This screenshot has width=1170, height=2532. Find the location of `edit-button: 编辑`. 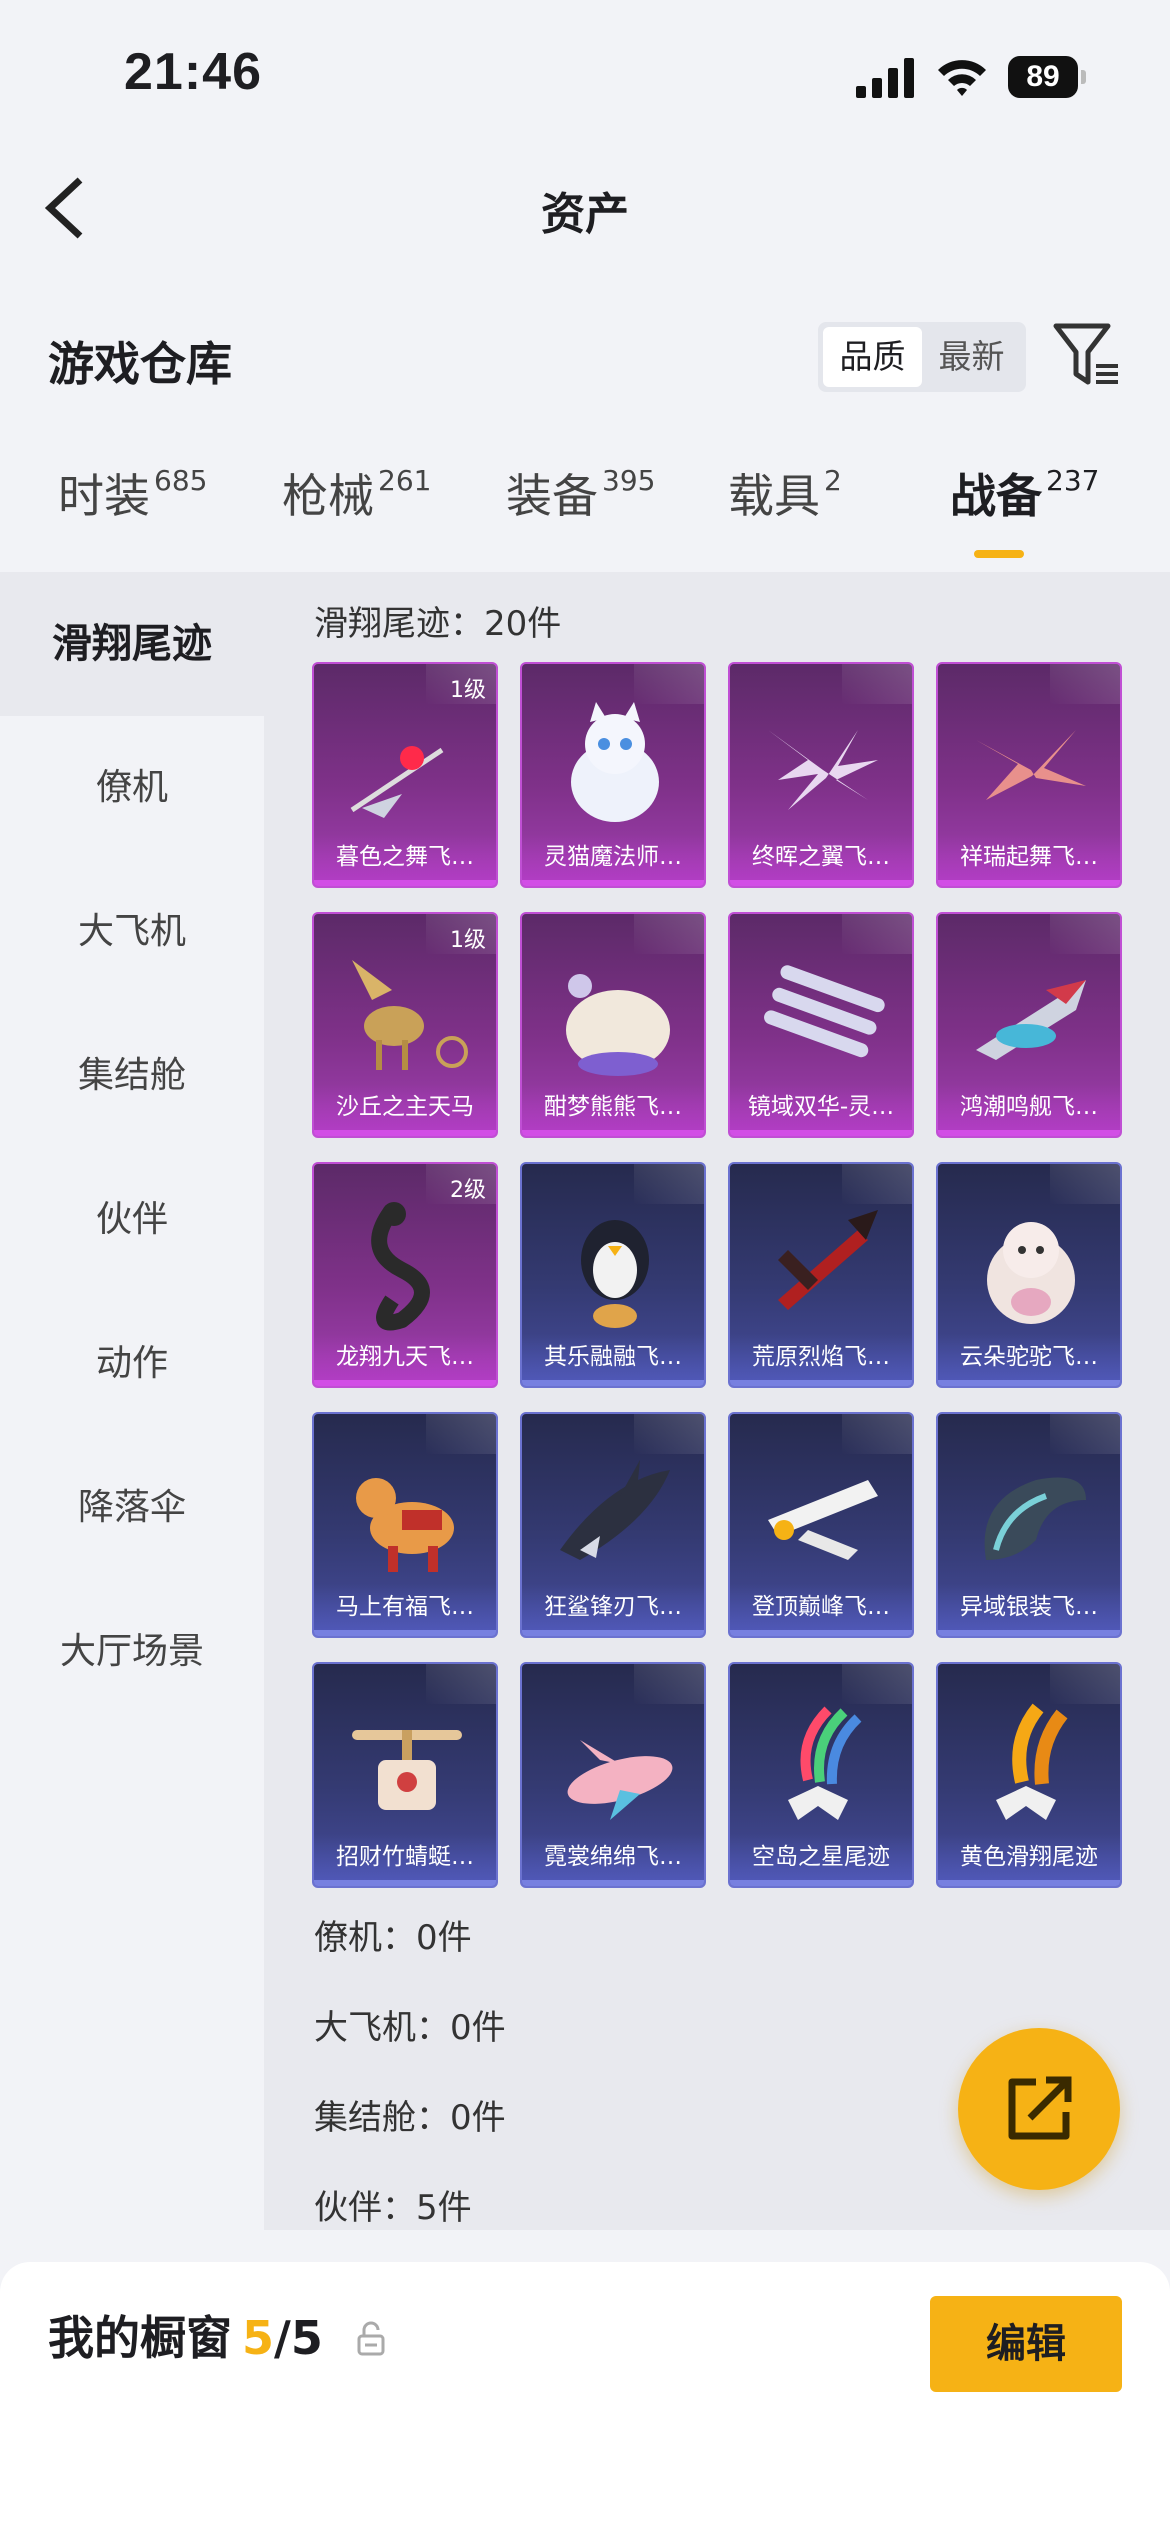

edit-button: 编辑 is located at coordinates (1026, 2344).